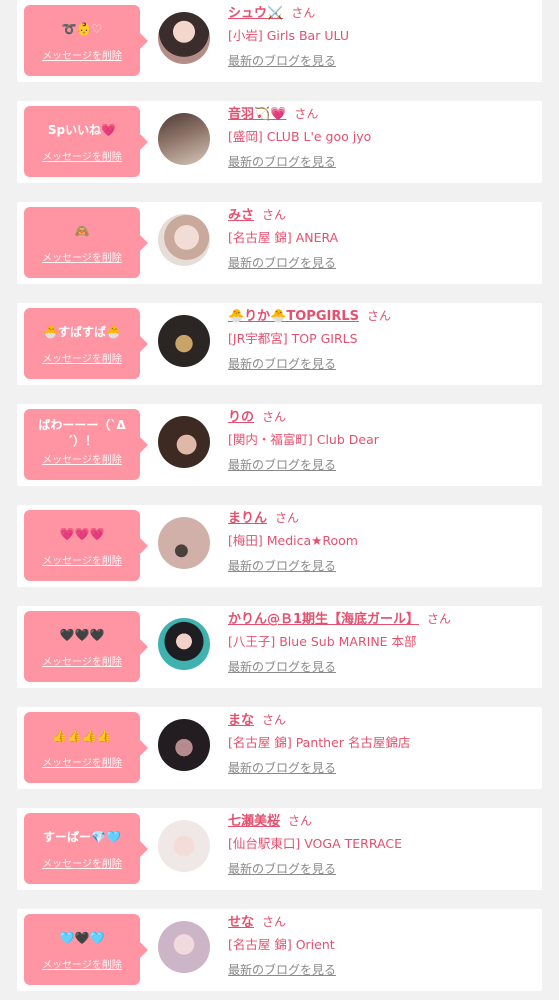  I want to click on sender-info: まな さん [名古屋 錦] Panther 名古屋錦店 最新のブログを見る, so click(380, 743).